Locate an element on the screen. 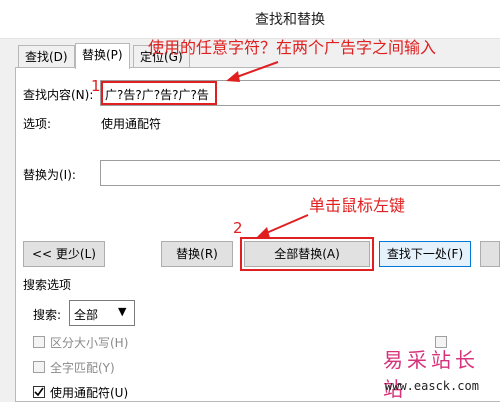  annotation-click-note: 单击鼠标左键 is located at coordinates (357, 205).